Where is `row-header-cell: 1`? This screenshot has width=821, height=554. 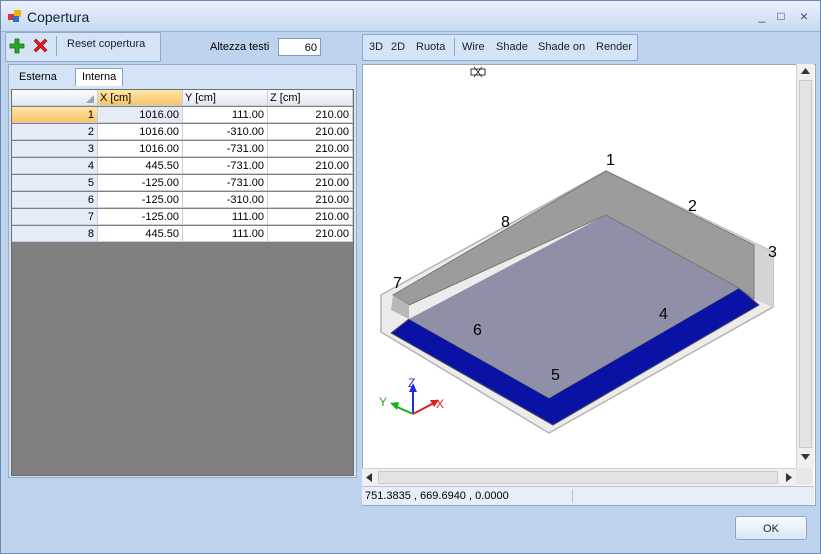 row-header-cell: 1 is located at coordinates (55, 115).